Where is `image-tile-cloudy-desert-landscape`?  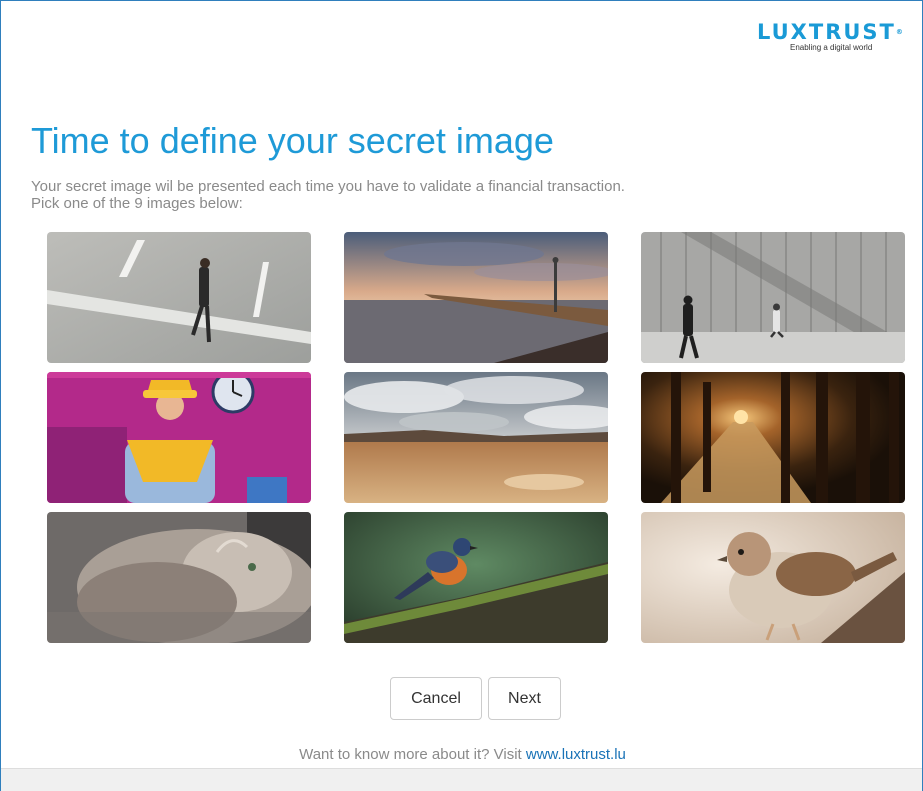 image-tile-cloudy-desert-landscape is located at coordinates (476, 437).